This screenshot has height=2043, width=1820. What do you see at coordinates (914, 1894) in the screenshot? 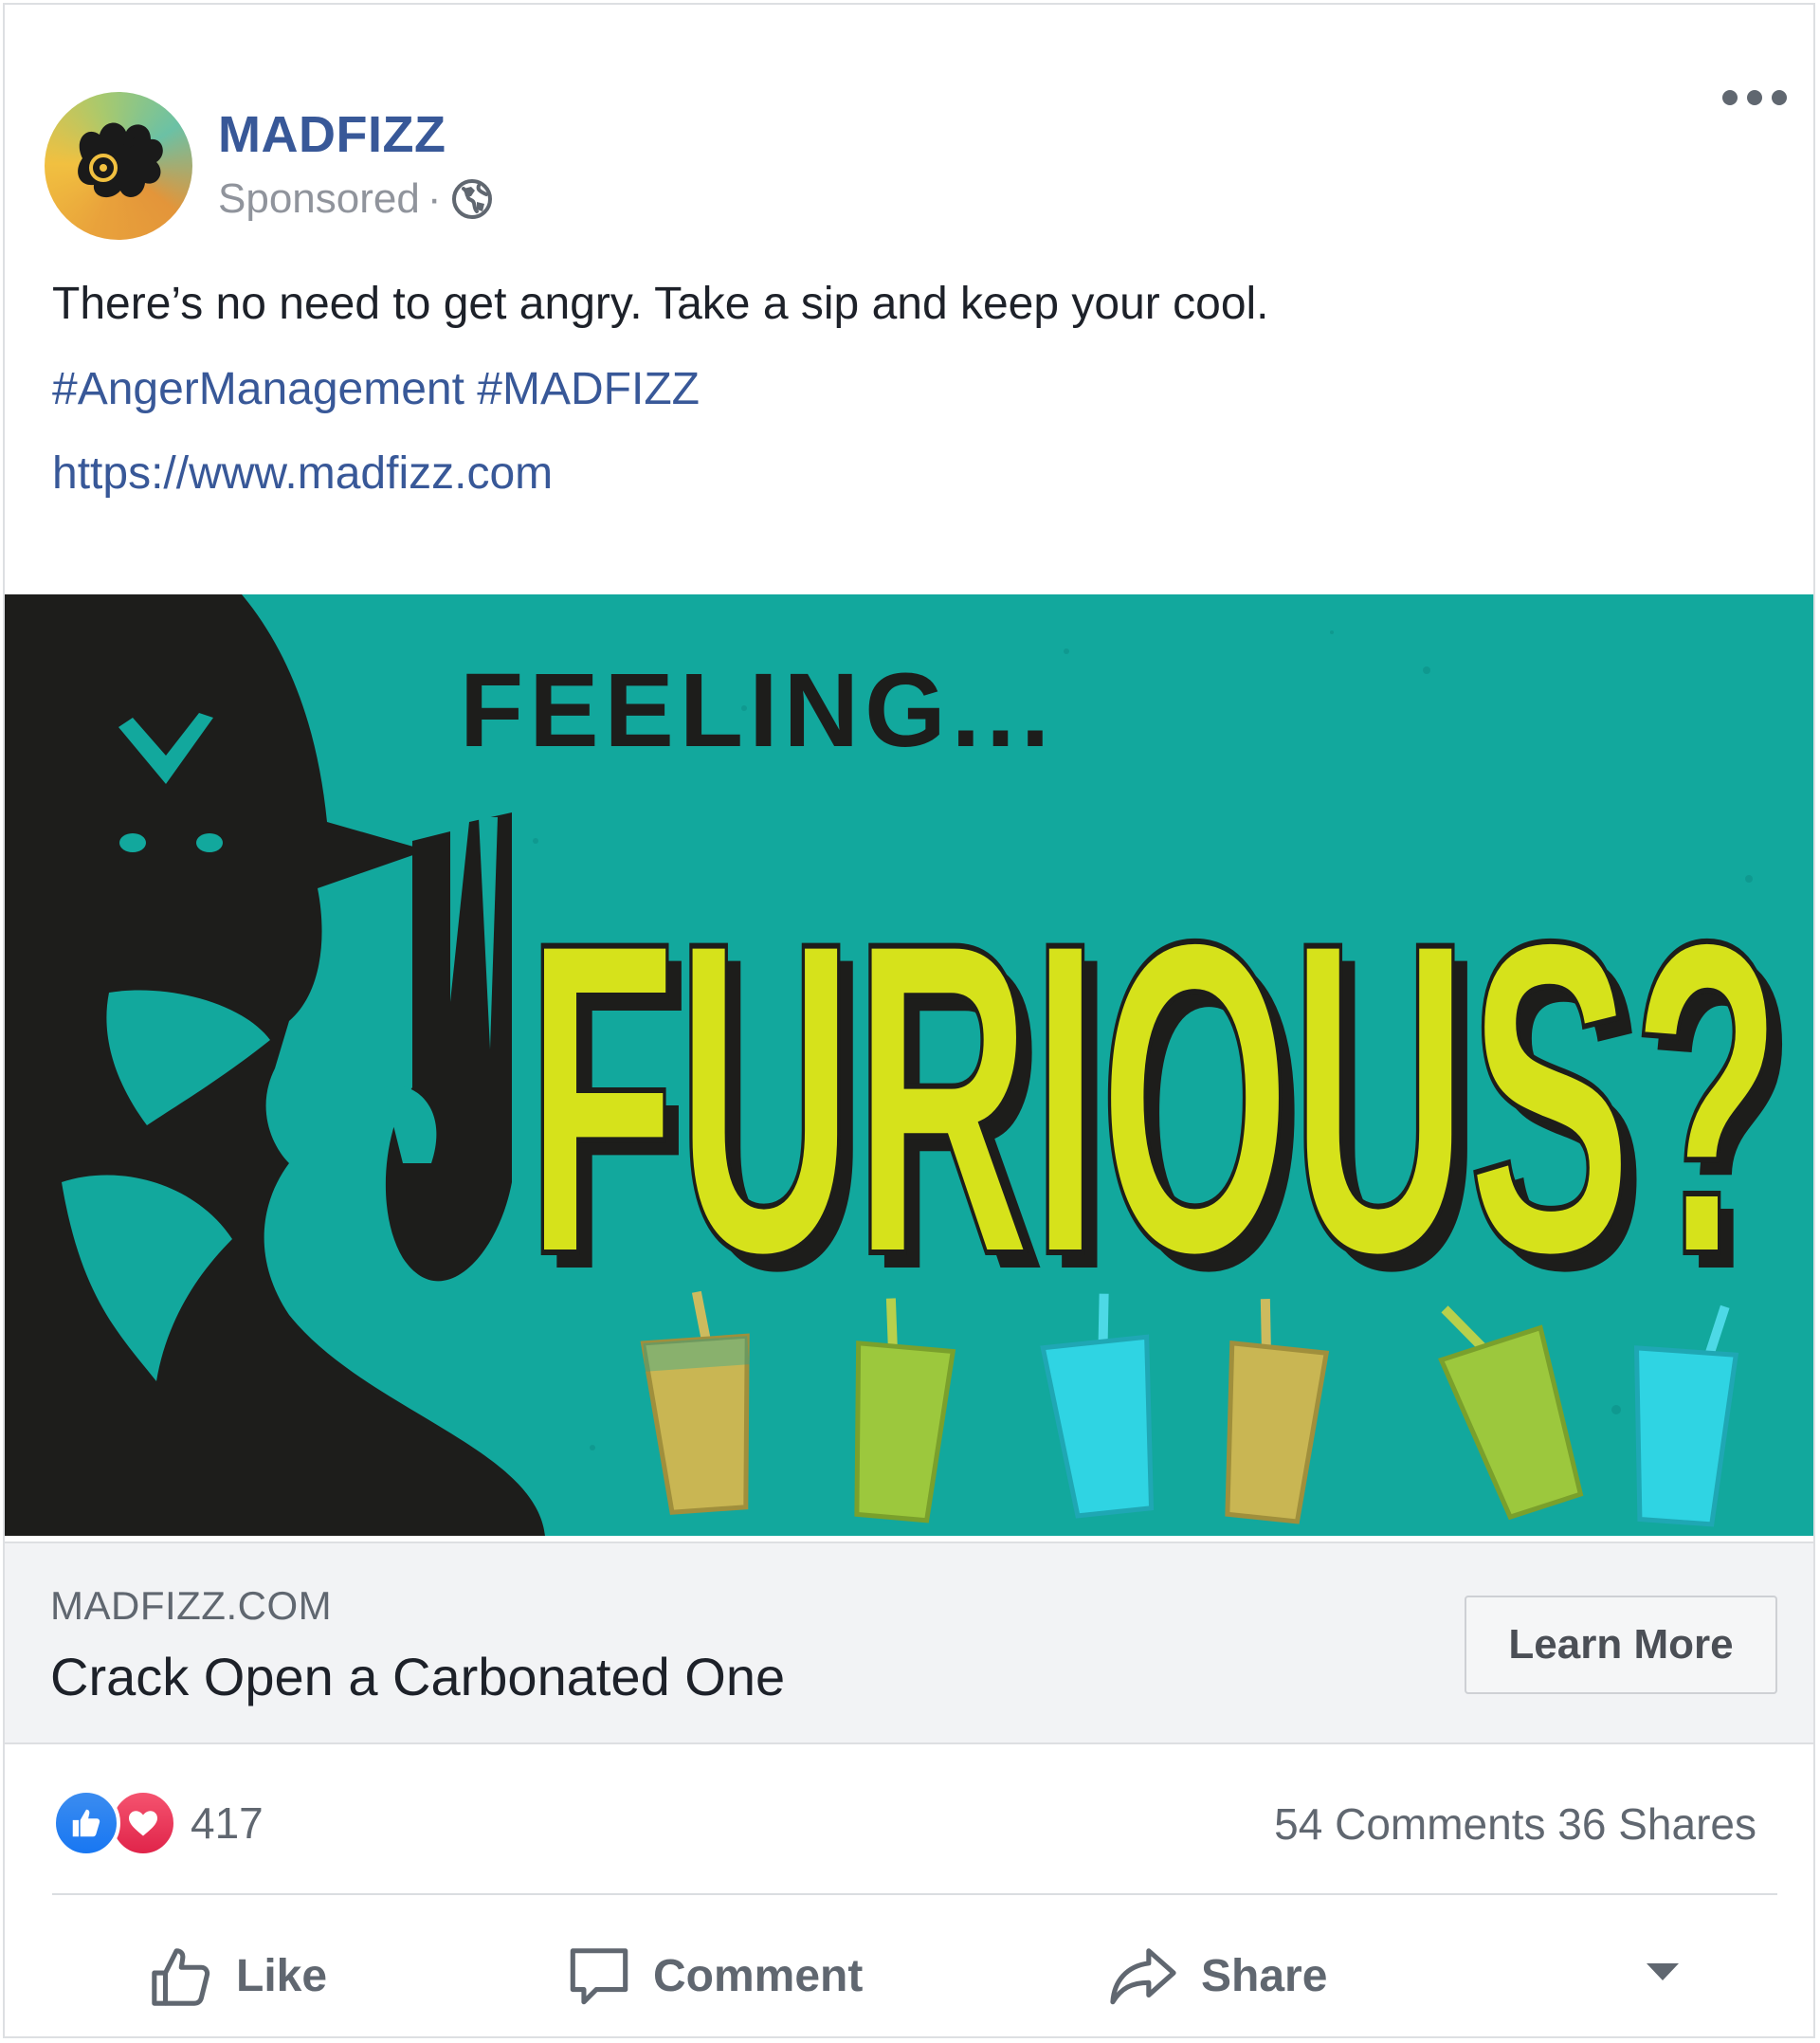
I see `actions-divider` at bounding box center [914, 1894].